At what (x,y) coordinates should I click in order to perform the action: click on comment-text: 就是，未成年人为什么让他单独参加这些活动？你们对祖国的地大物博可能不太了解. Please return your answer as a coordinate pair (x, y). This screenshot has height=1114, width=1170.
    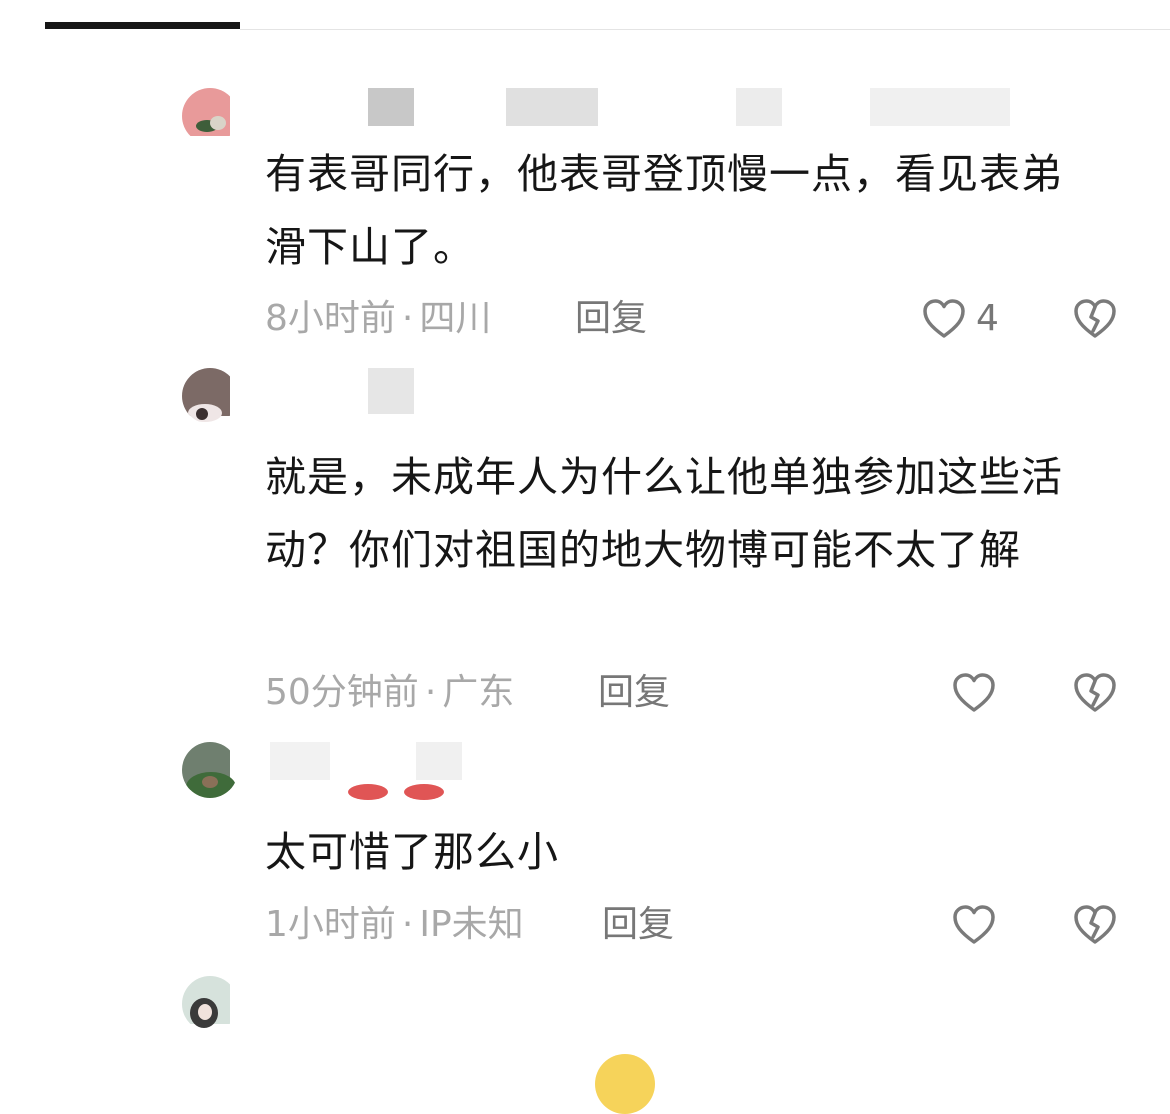
    Looking at the image, I should click on (664, 513).